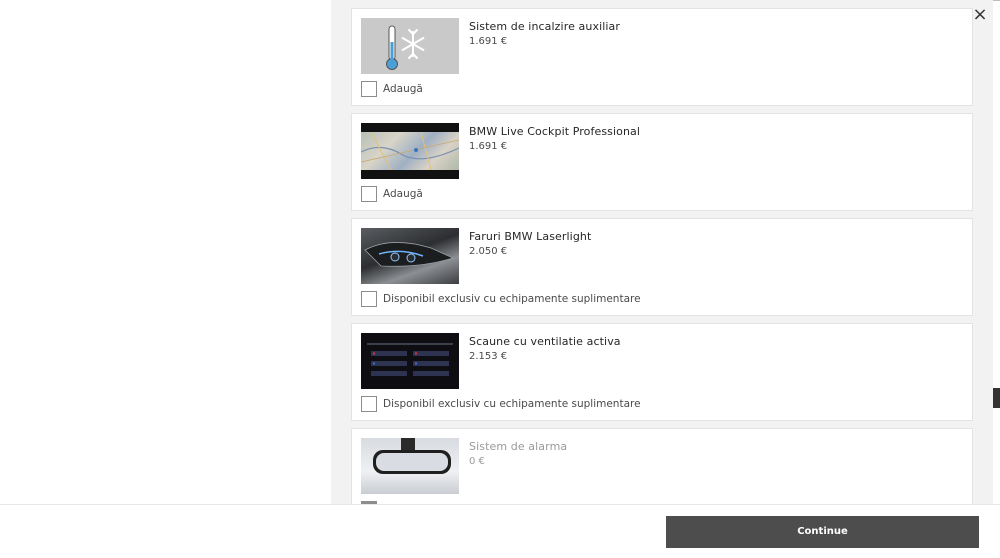  Describe the element at coordinates (545, 341) in the screenshot. I see `option-title: Scaune cu ventilatie activa` at that location.